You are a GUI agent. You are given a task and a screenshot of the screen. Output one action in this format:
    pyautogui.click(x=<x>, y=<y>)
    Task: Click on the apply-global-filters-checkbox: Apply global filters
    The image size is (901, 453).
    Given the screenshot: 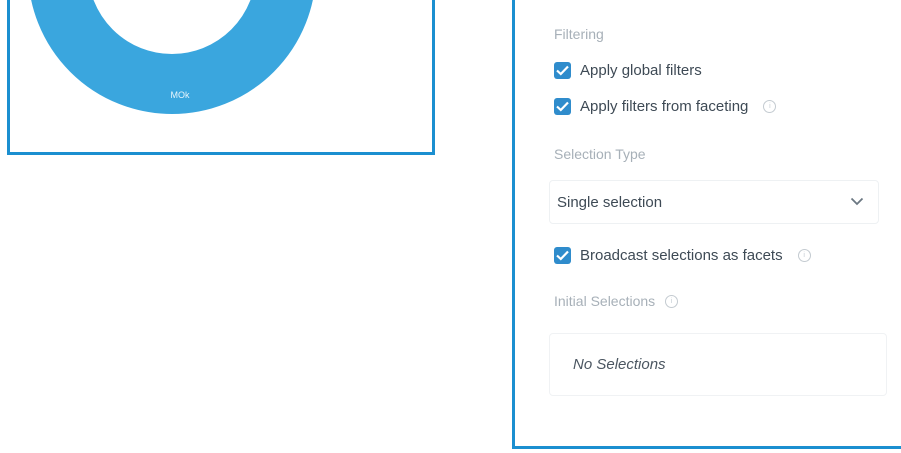 What is the action you would take?
    pyautogui.click(x=628, y=70)
    